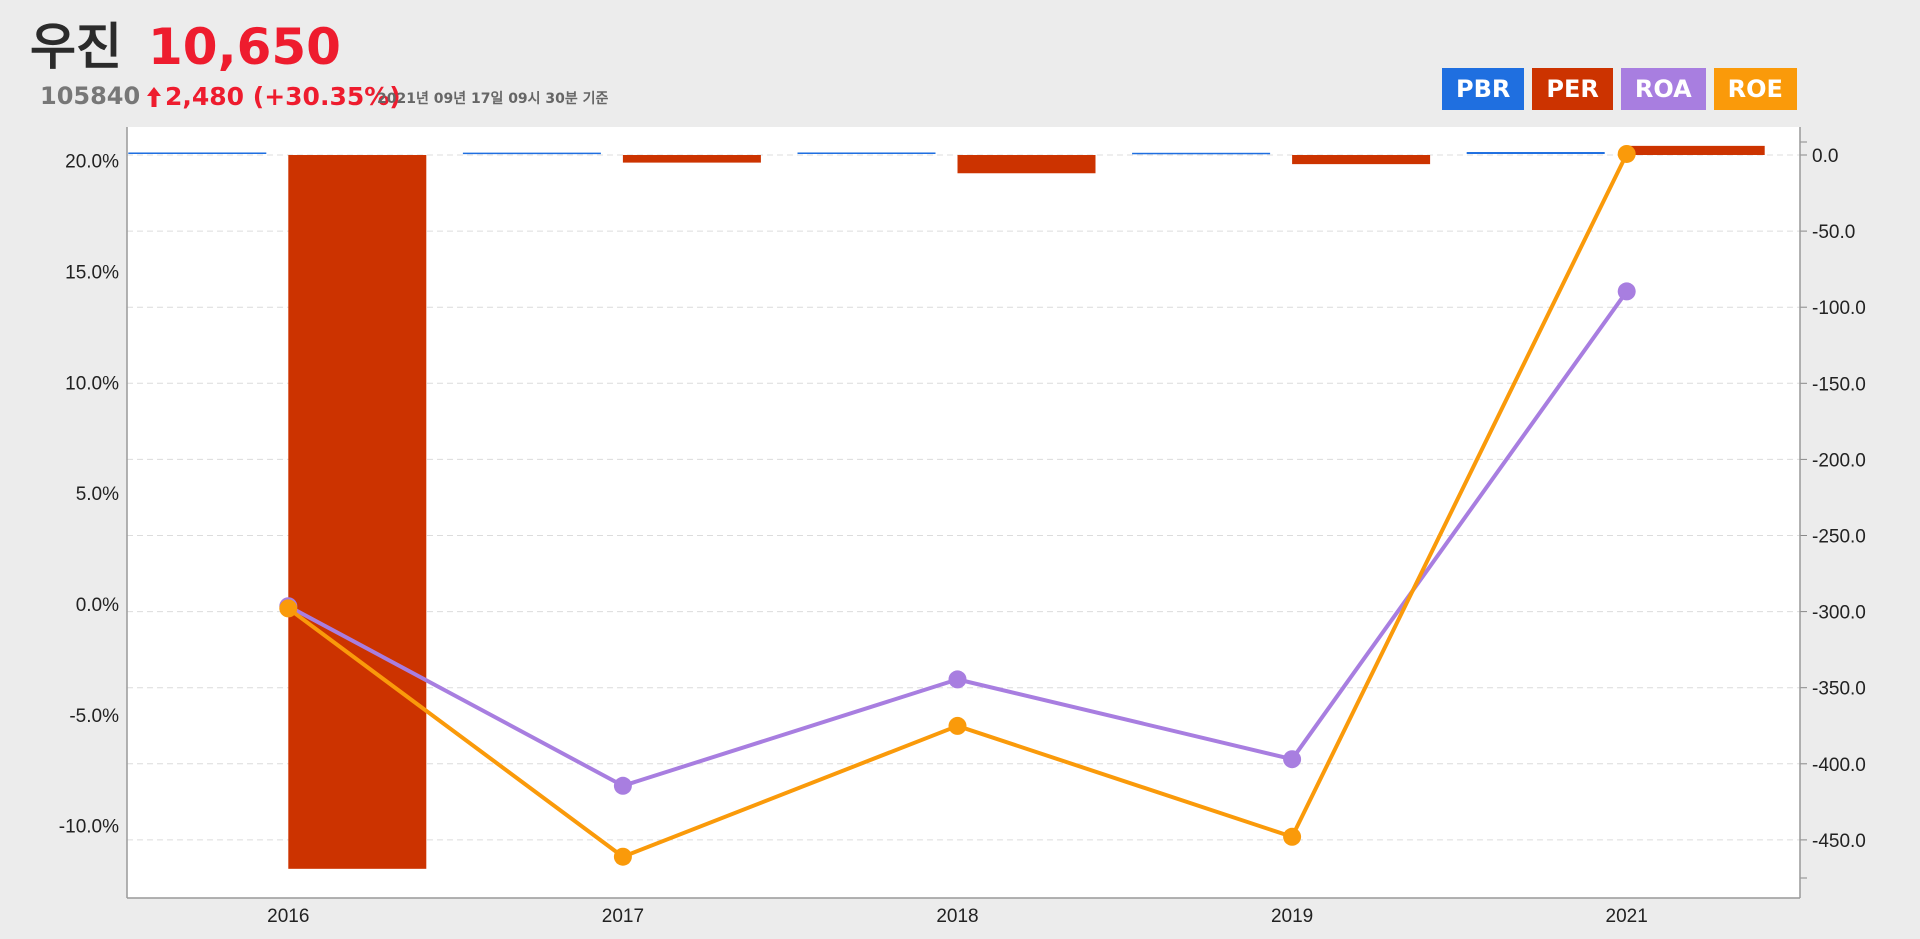  I want to click on y-left-tick-label: 20.0%, so click(92, 162).